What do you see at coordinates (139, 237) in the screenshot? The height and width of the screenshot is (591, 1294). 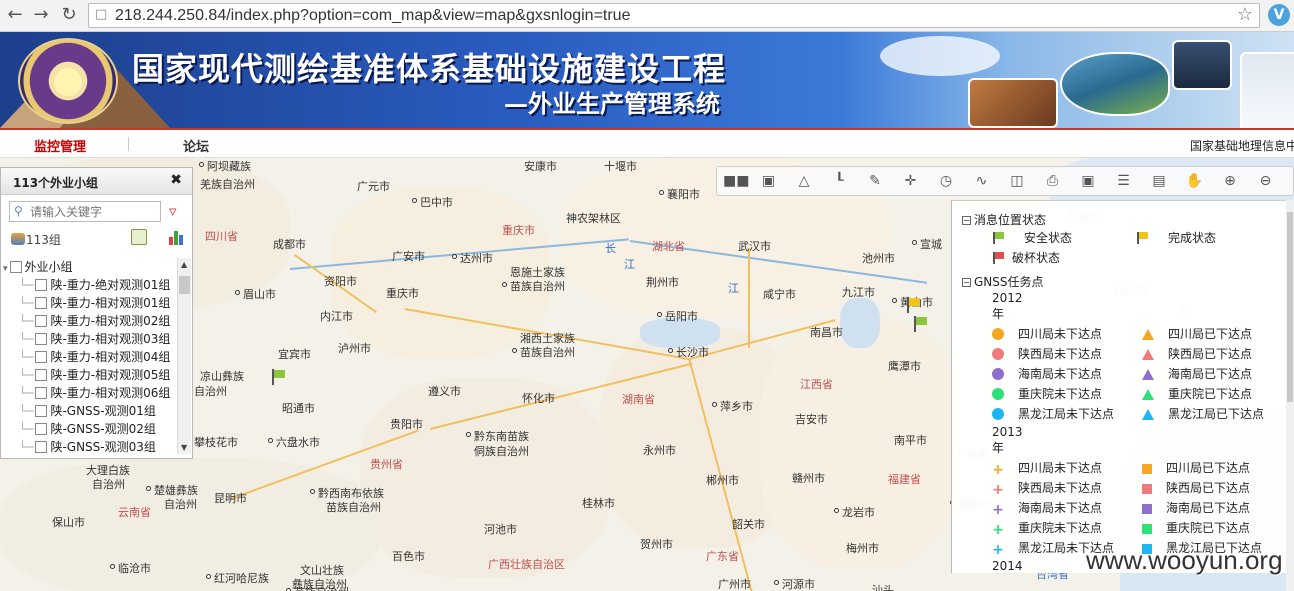 I see `export-icon` at bounding box center [139, 237].